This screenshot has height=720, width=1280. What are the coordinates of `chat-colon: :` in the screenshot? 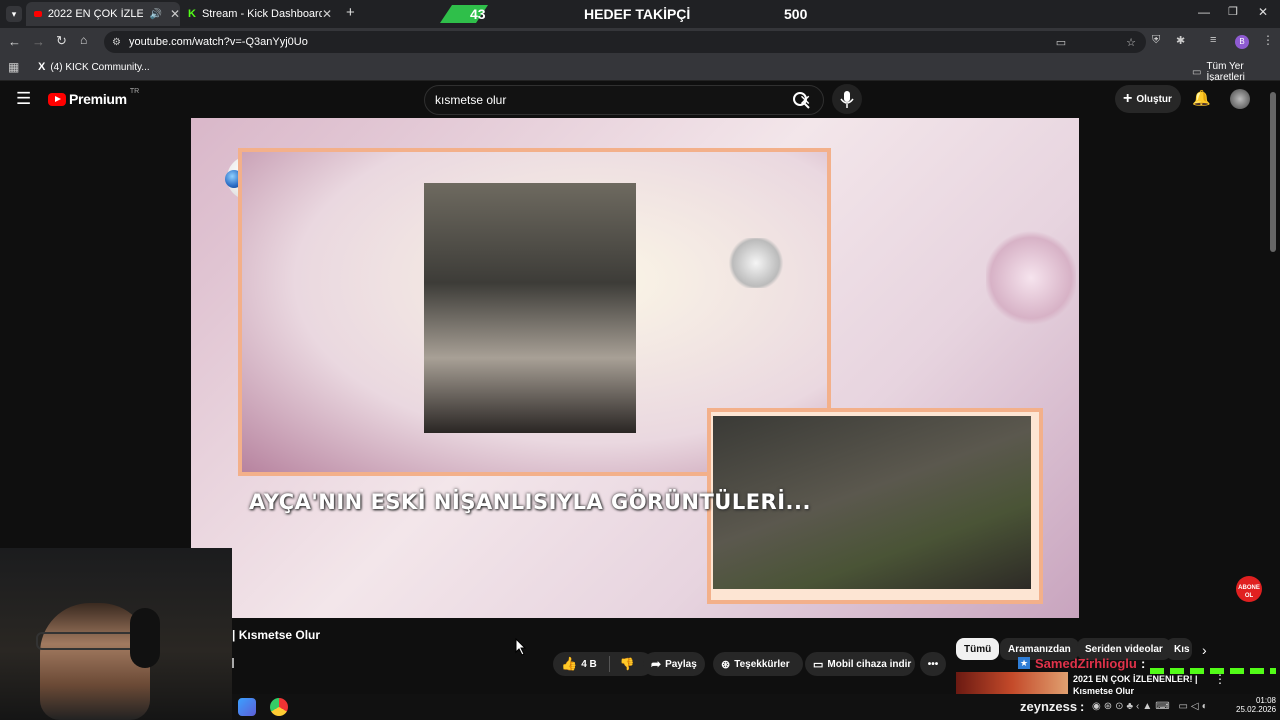 It's located at (1143, 663).